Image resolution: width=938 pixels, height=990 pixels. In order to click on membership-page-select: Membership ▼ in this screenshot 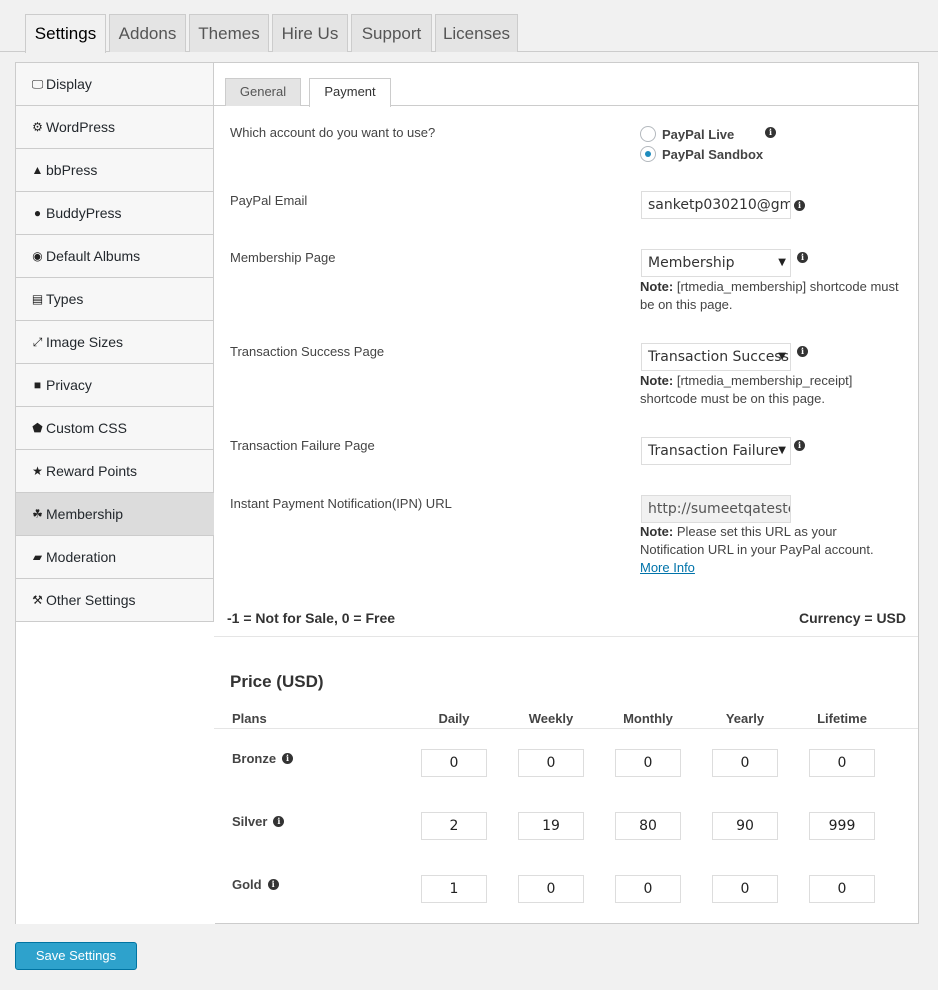, I will do `click(716, 263)`.